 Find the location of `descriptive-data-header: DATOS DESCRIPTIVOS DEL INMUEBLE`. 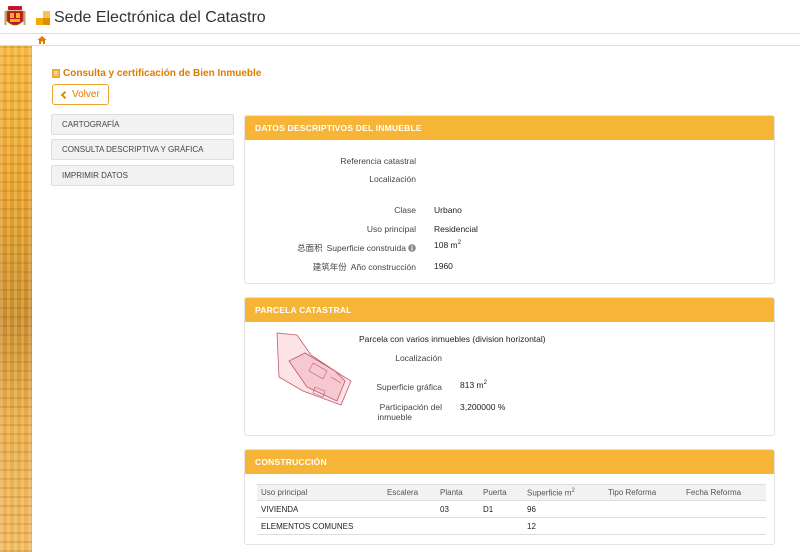

descriptive-data-header: DATOS DESCRIPTIVOS DEL INMUEBLE is located at coordinates (509, 128).